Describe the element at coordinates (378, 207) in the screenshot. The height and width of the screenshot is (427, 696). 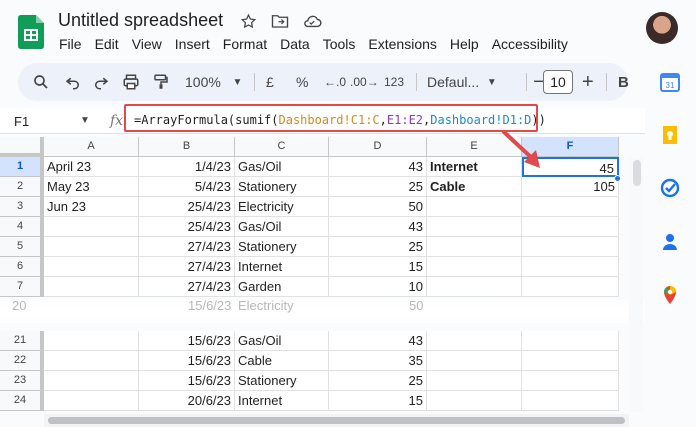
I see `cell-d: 50` at that location.